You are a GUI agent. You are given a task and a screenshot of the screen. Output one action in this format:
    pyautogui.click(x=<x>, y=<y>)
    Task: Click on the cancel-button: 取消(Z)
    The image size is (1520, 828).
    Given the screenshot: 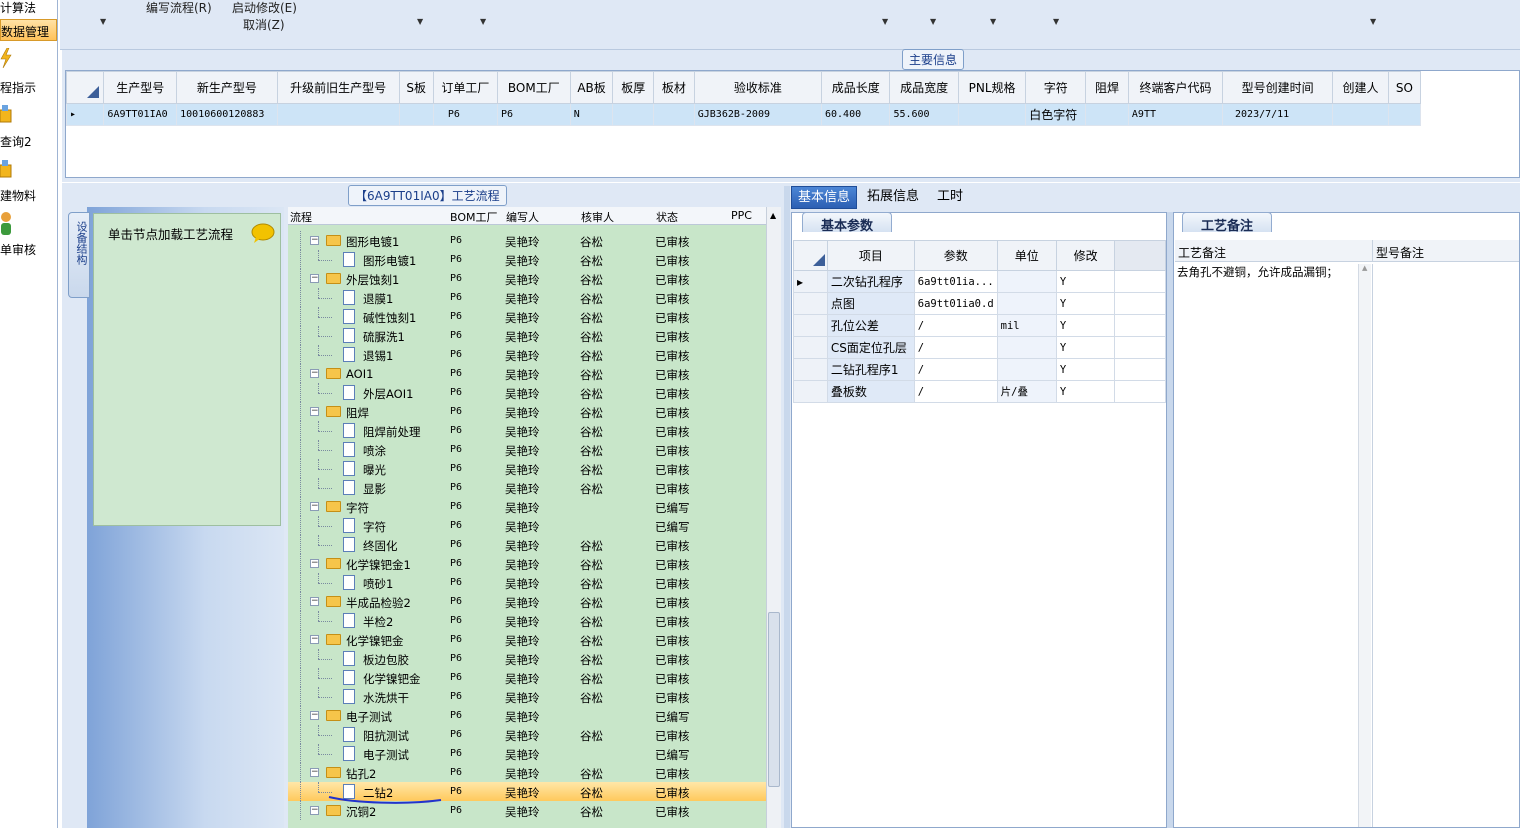 What is the action you would take?
    pyautogui.click(x=264, y=24)
    